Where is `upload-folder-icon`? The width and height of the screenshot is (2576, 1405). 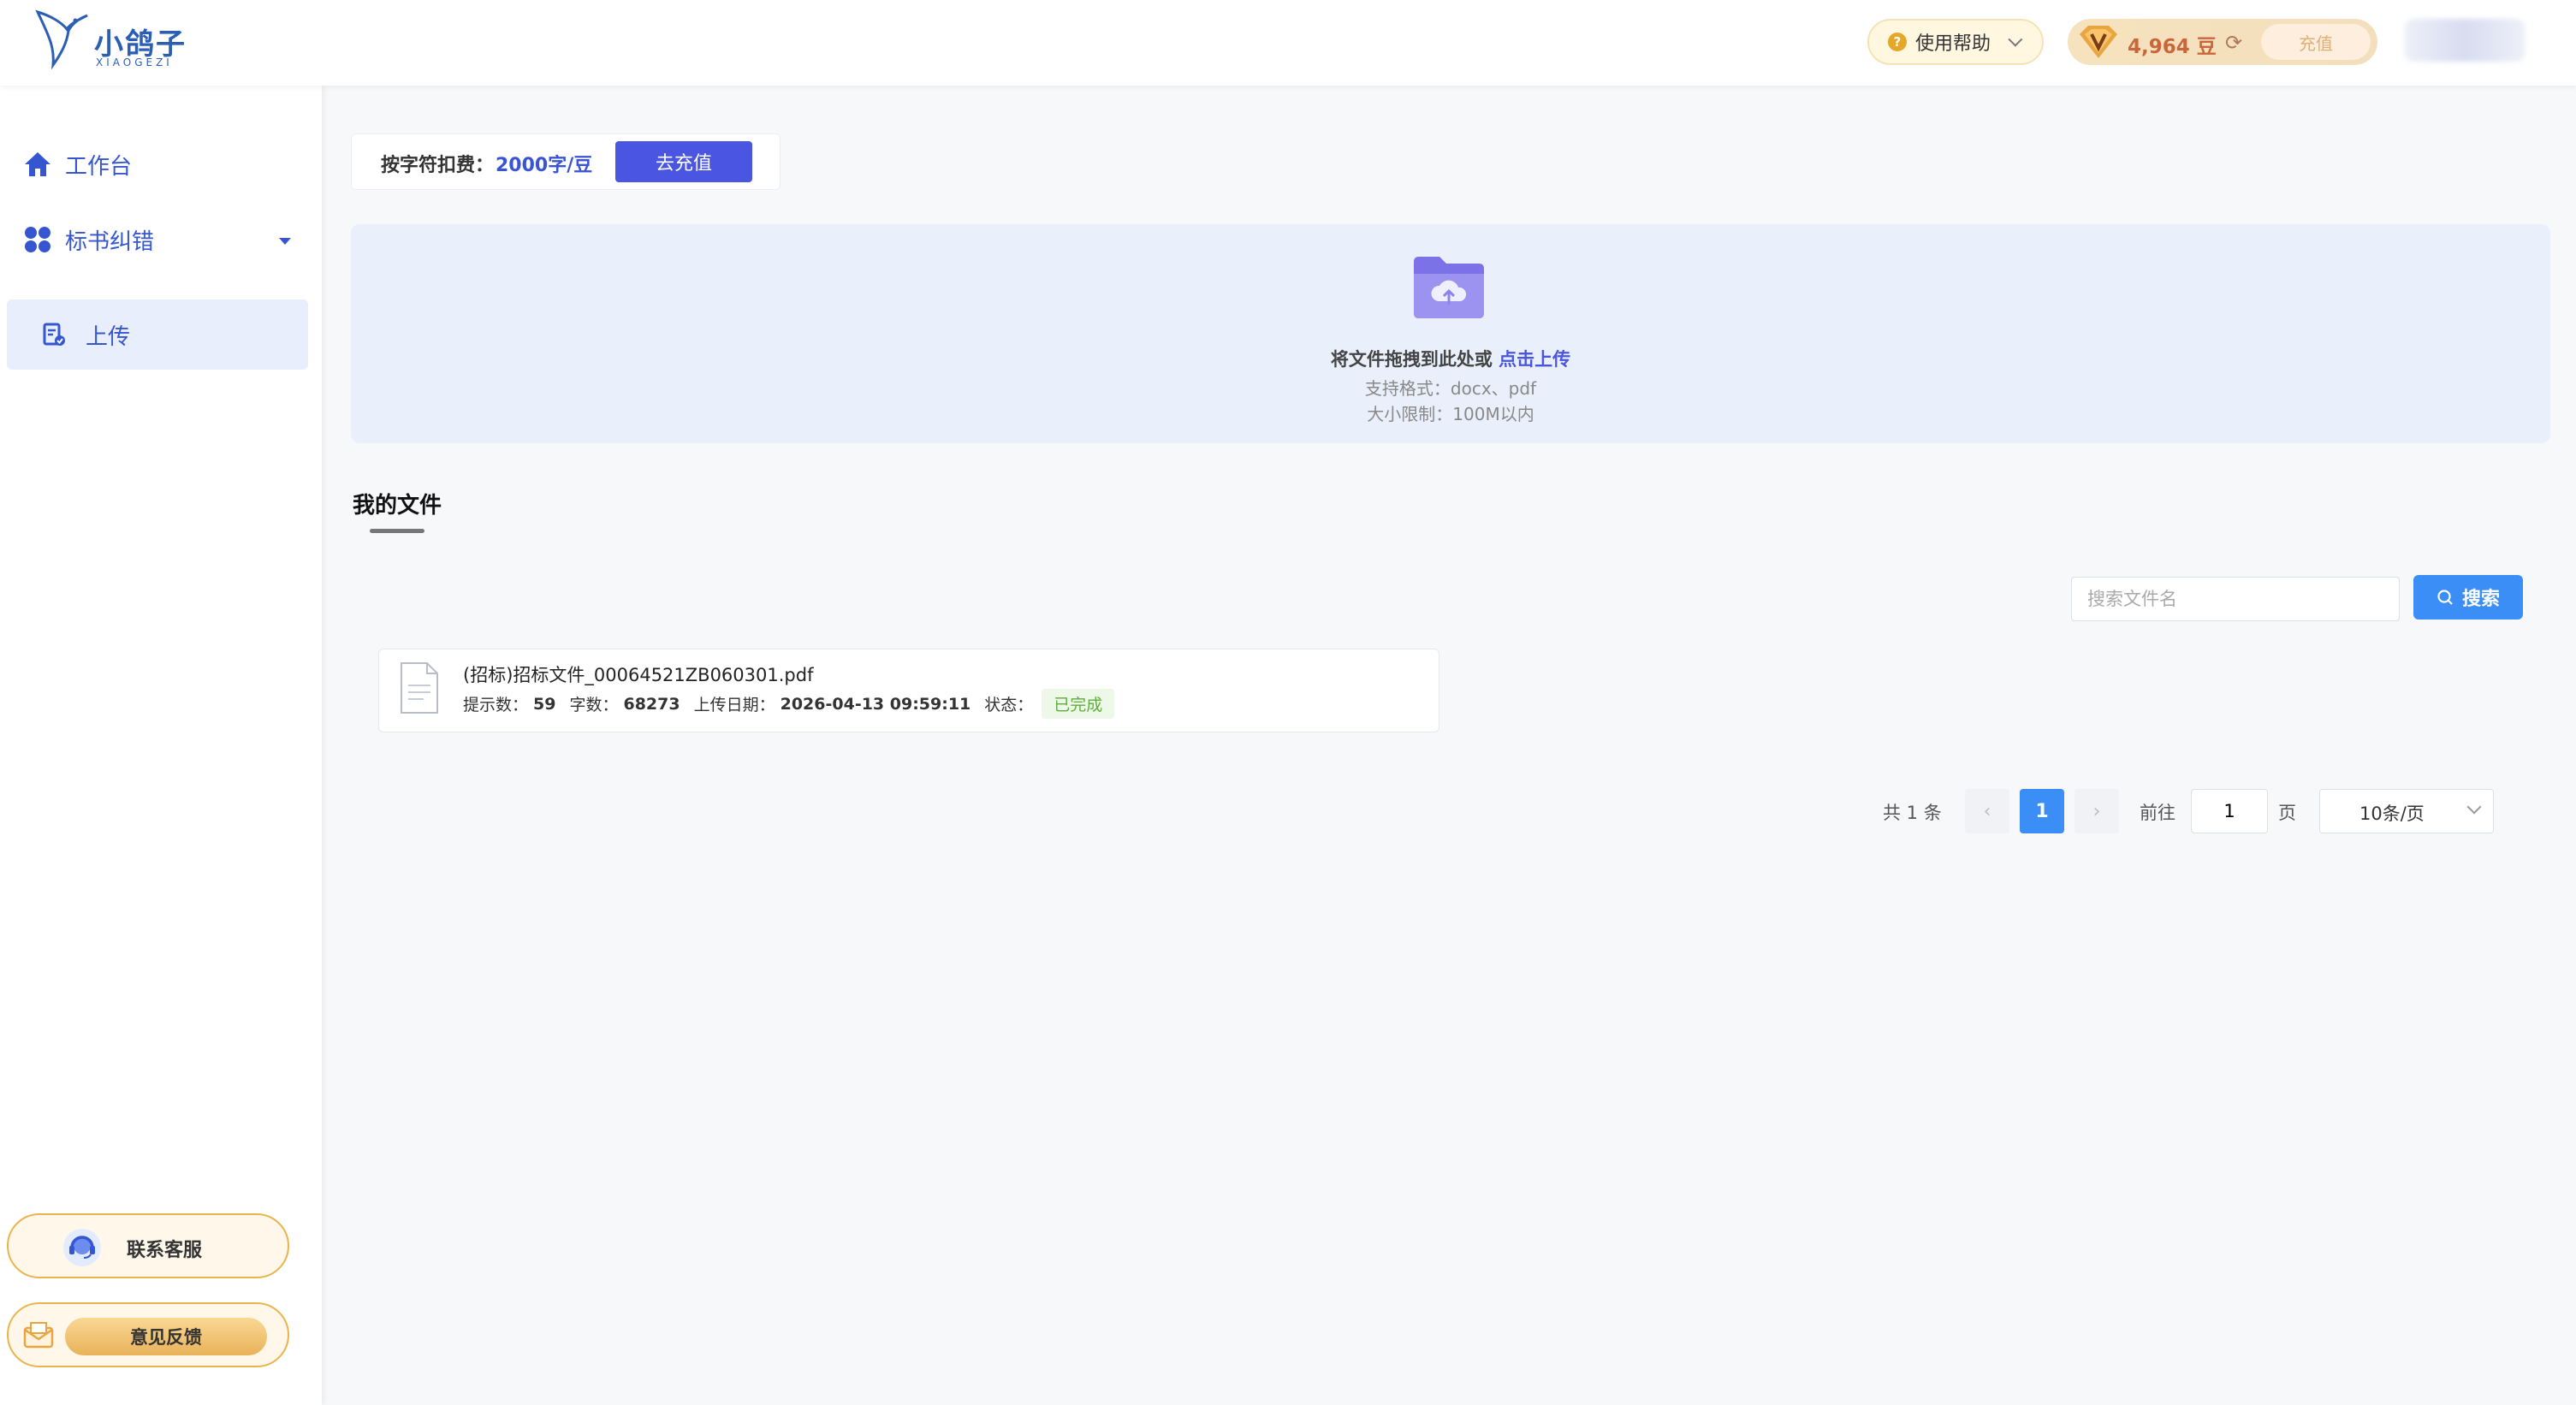
upload-folder-icon is located at coordinates (1449, 287).